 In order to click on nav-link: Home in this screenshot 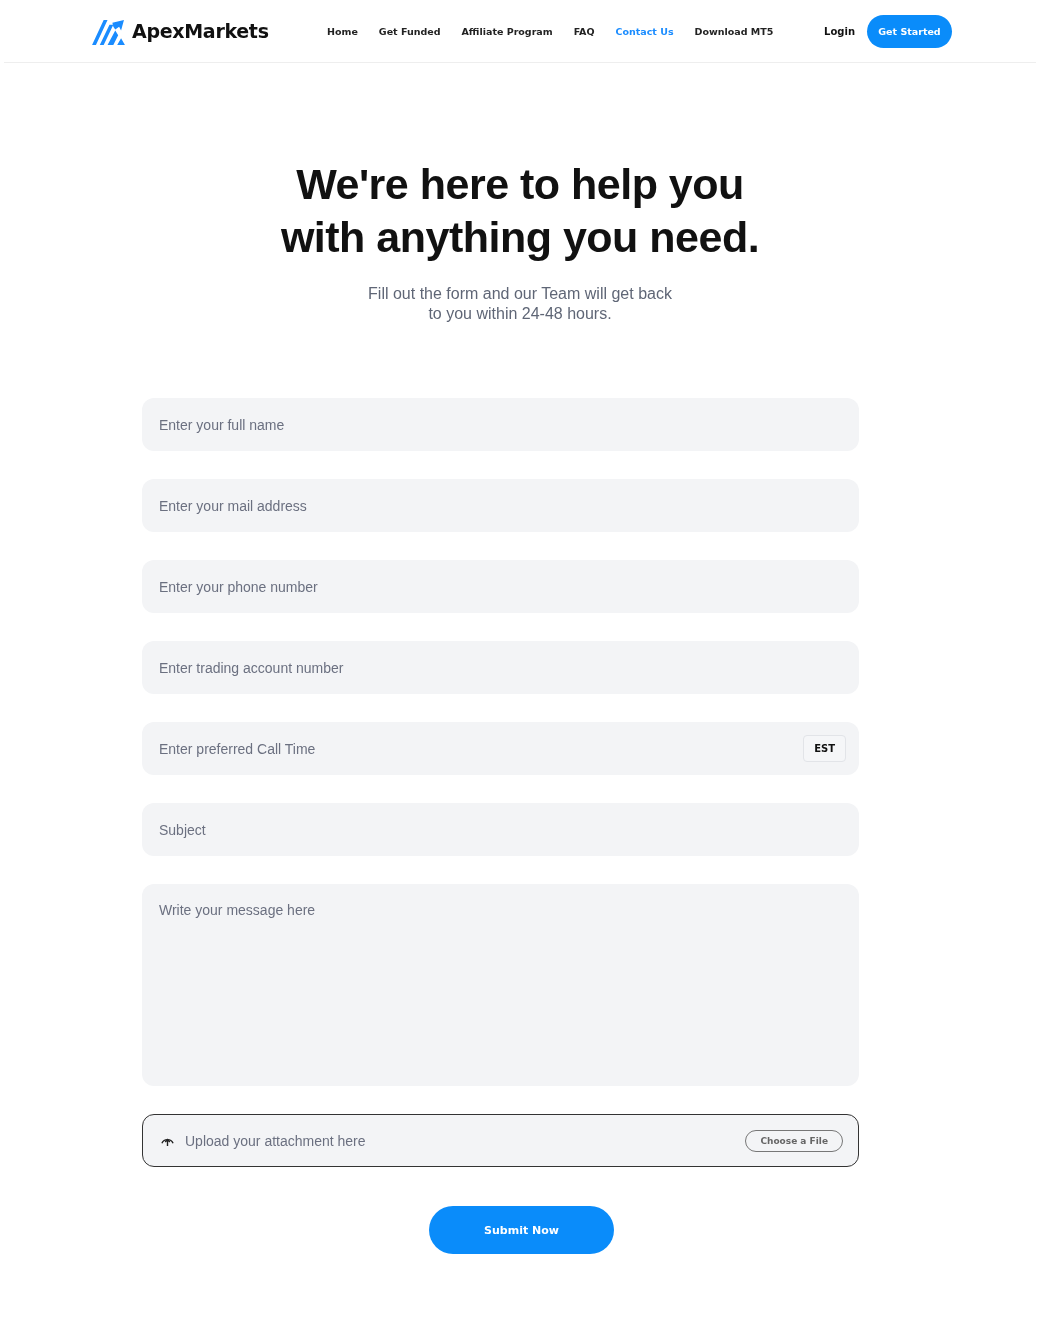, I will do `click(342, 31)`.